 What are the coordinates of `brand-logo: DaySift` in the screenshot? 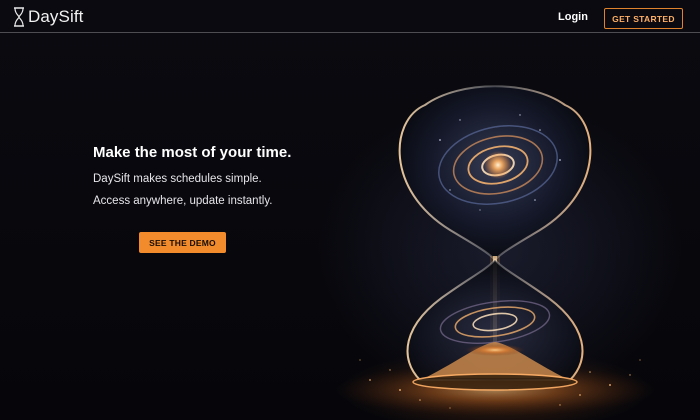 It's located at (48, 17).